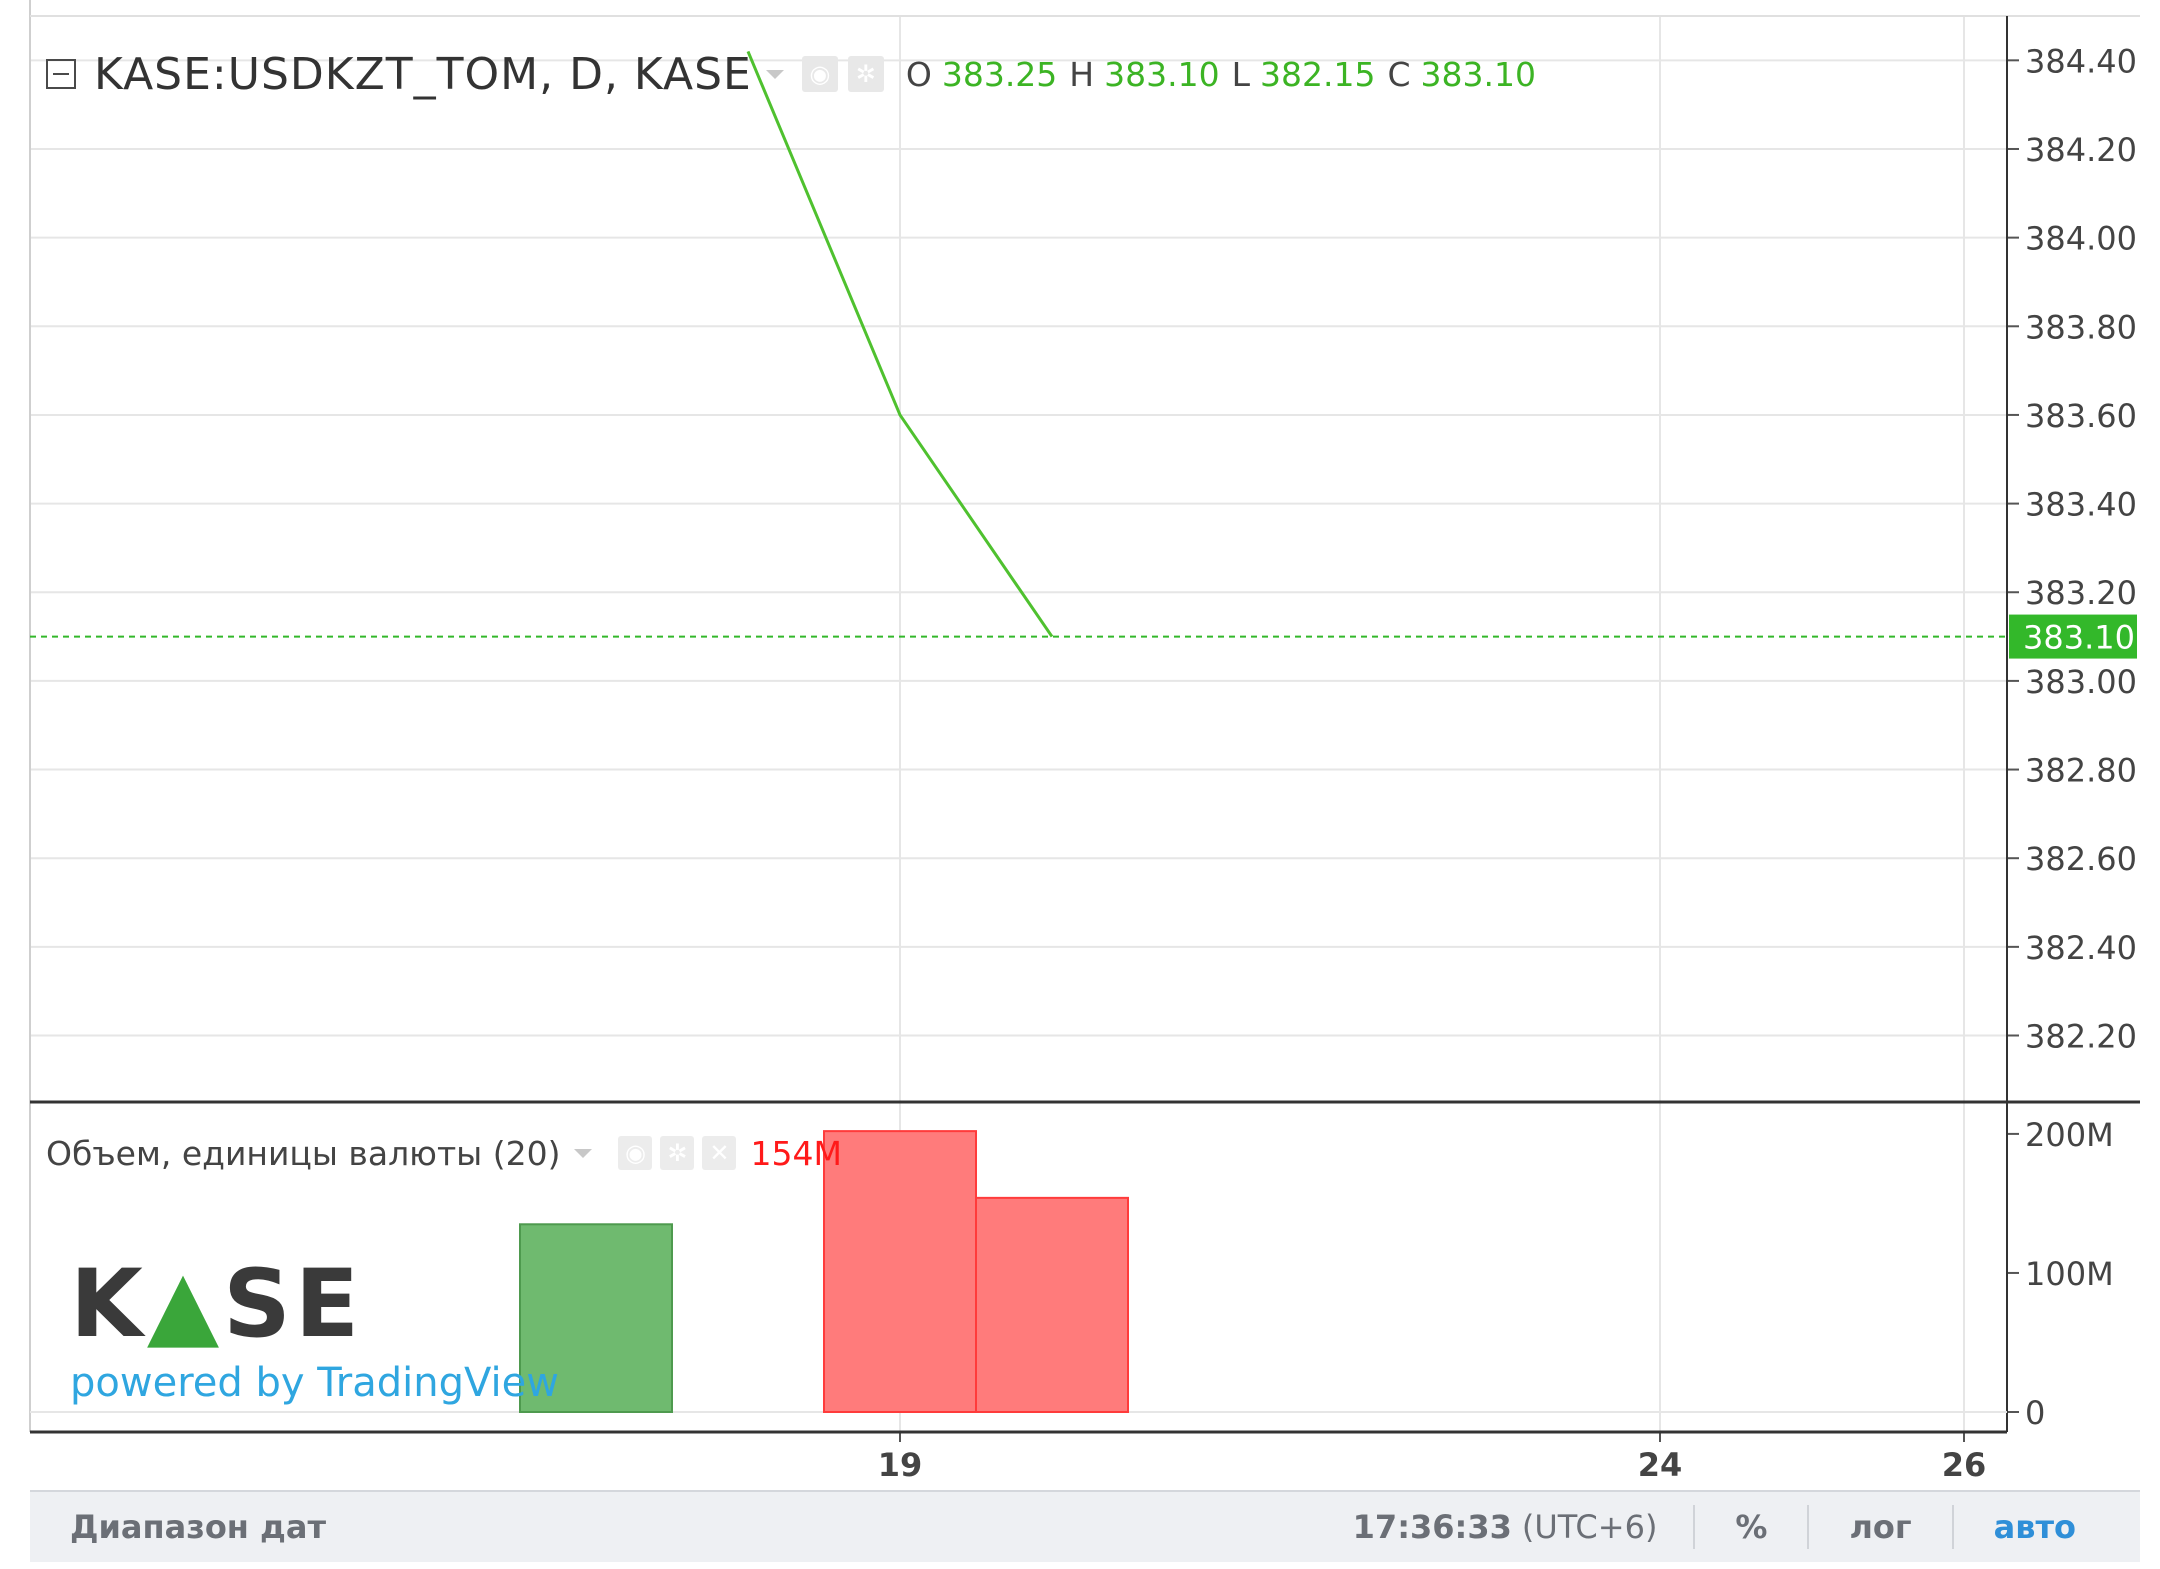 The image size is (2160, 1569). What do you see at coordinates (2081, 239) in the screenshot?
I see `price-tick-label: 384.00` at bounding box center [2081, 239].